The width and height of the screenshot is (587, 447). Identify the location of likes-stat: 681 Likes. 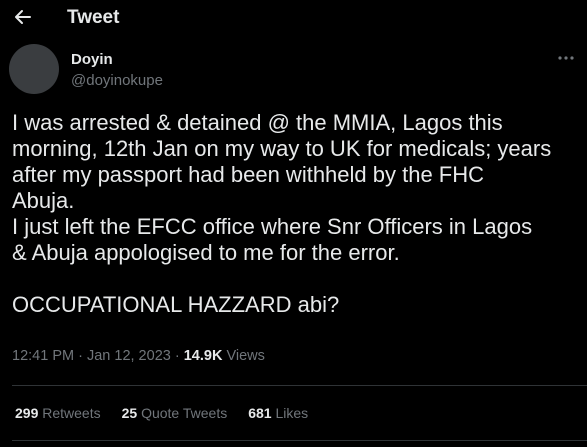
(278, 413).